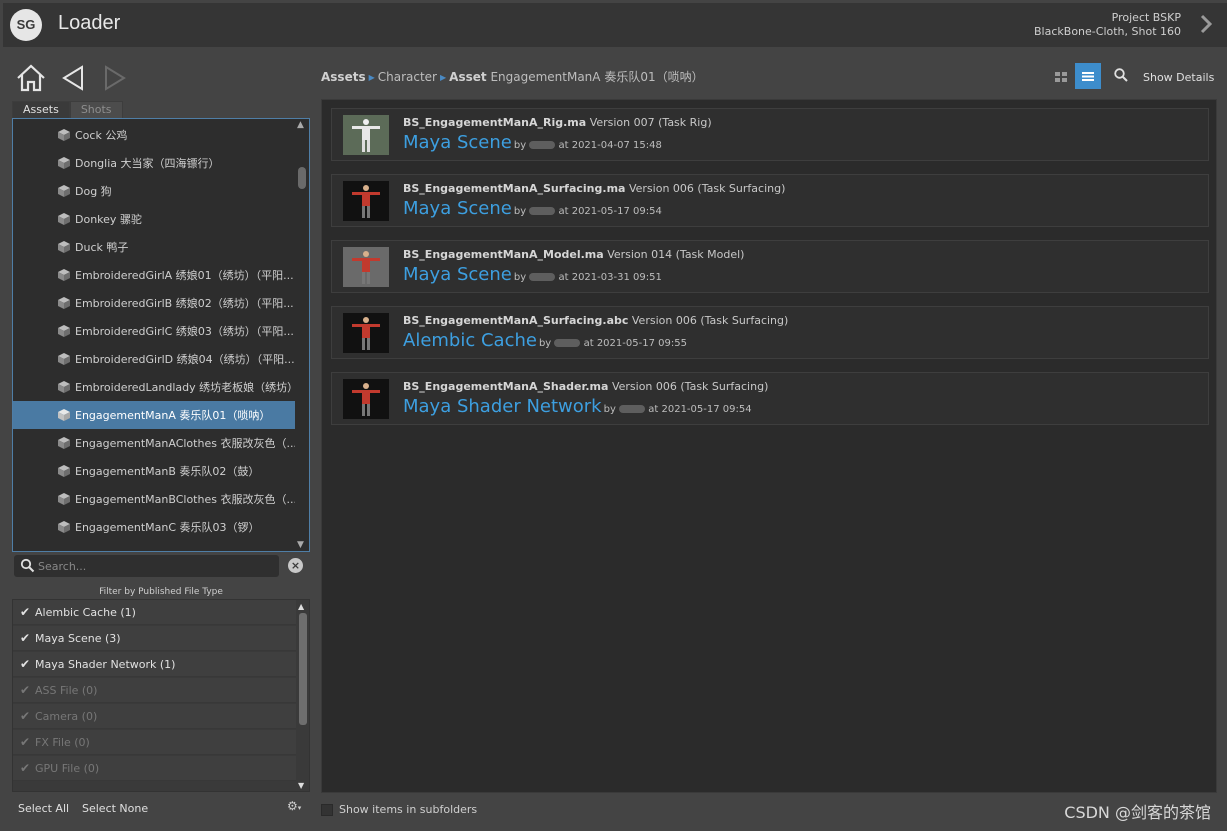 The width and height of the screenshot is (1227, 831). Describe the element at coordinates (167, 471) in the screenshot. I see `tree-item-label: EngagementManB 奏乐队02（鼓）` at that location.